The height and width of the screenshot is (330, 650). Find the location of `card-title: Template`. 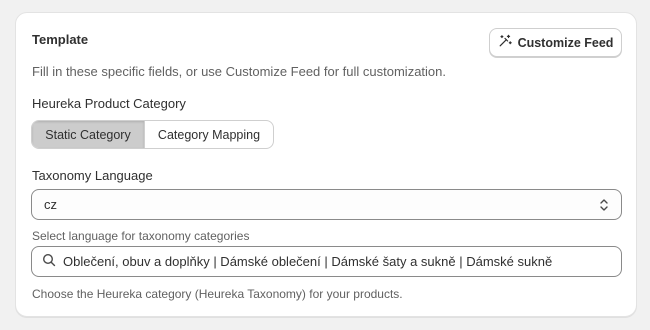

card-title: Template is located at coordinates (60, 39).